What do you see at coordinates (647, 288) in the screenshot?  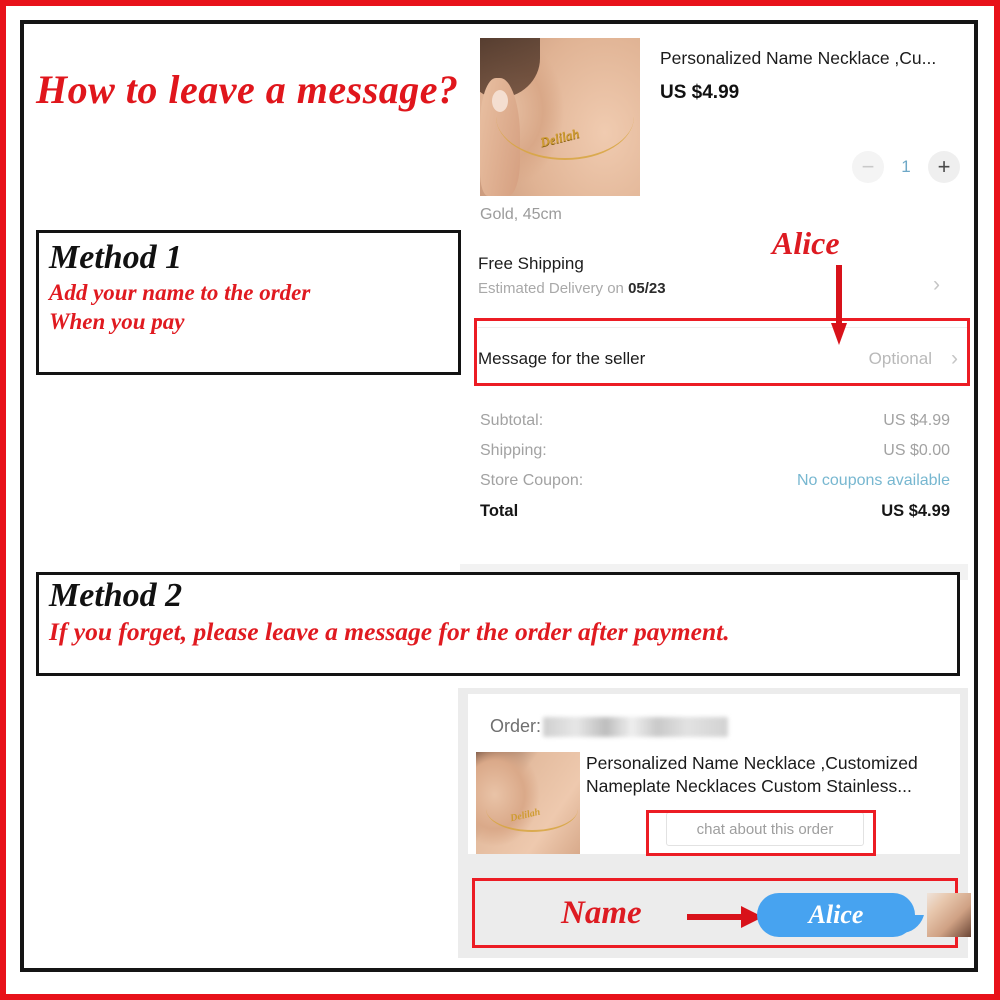 I see `shipping-estimate-date: 05/23` at bounding box center [647, 288].